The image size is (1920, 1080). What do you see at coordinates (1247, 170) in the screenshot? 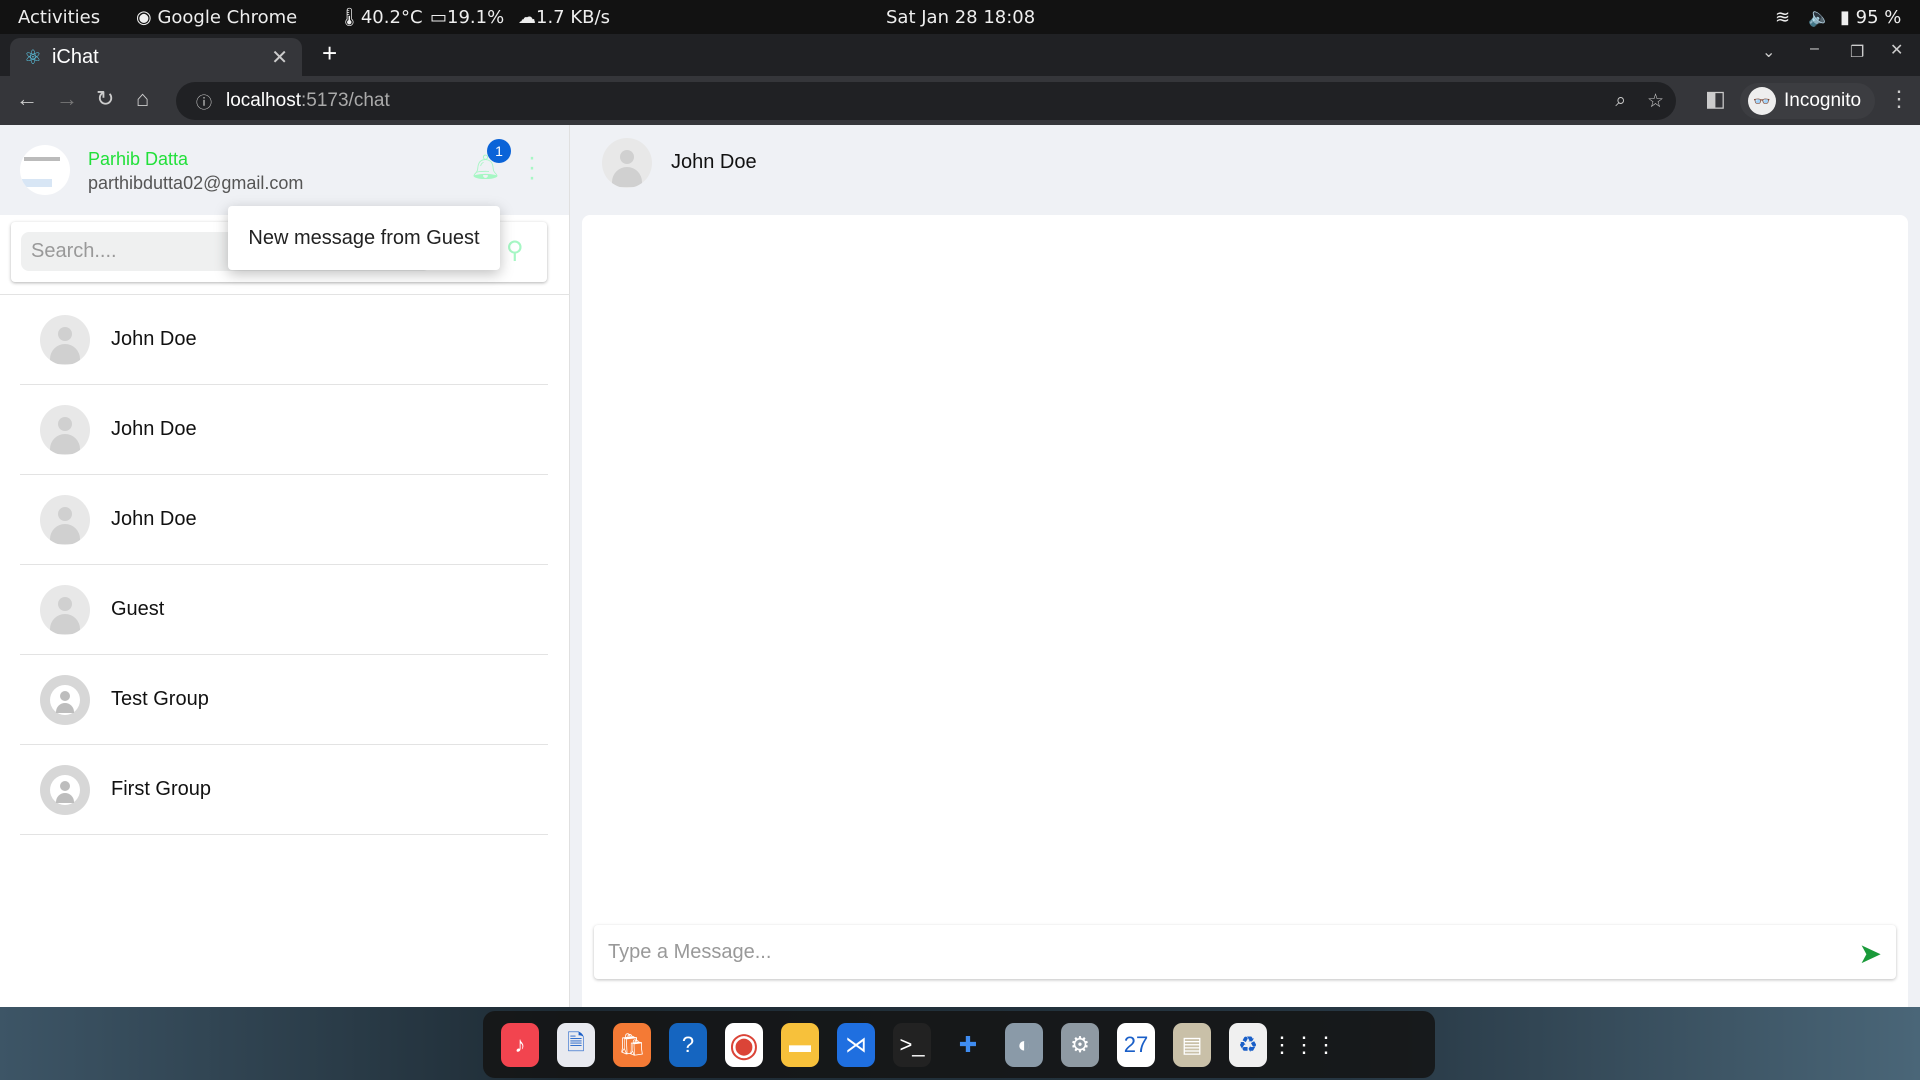
I see `chat-header: John Doe` at bounding box center [1247, 170].